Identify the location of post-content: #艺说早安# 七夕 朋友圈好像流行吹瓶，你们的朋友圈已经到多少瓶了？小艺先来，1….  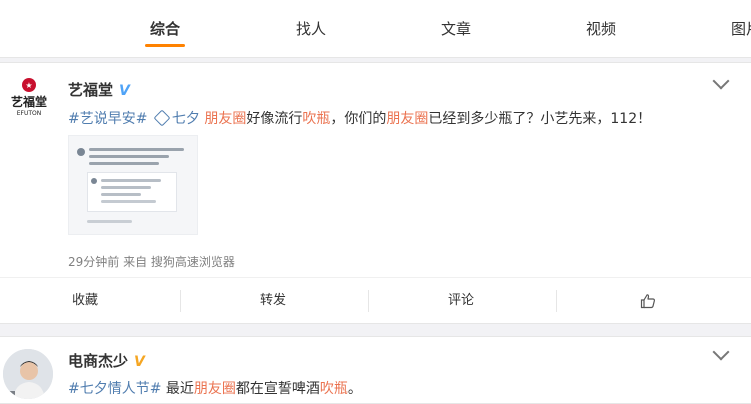
(359, 118).